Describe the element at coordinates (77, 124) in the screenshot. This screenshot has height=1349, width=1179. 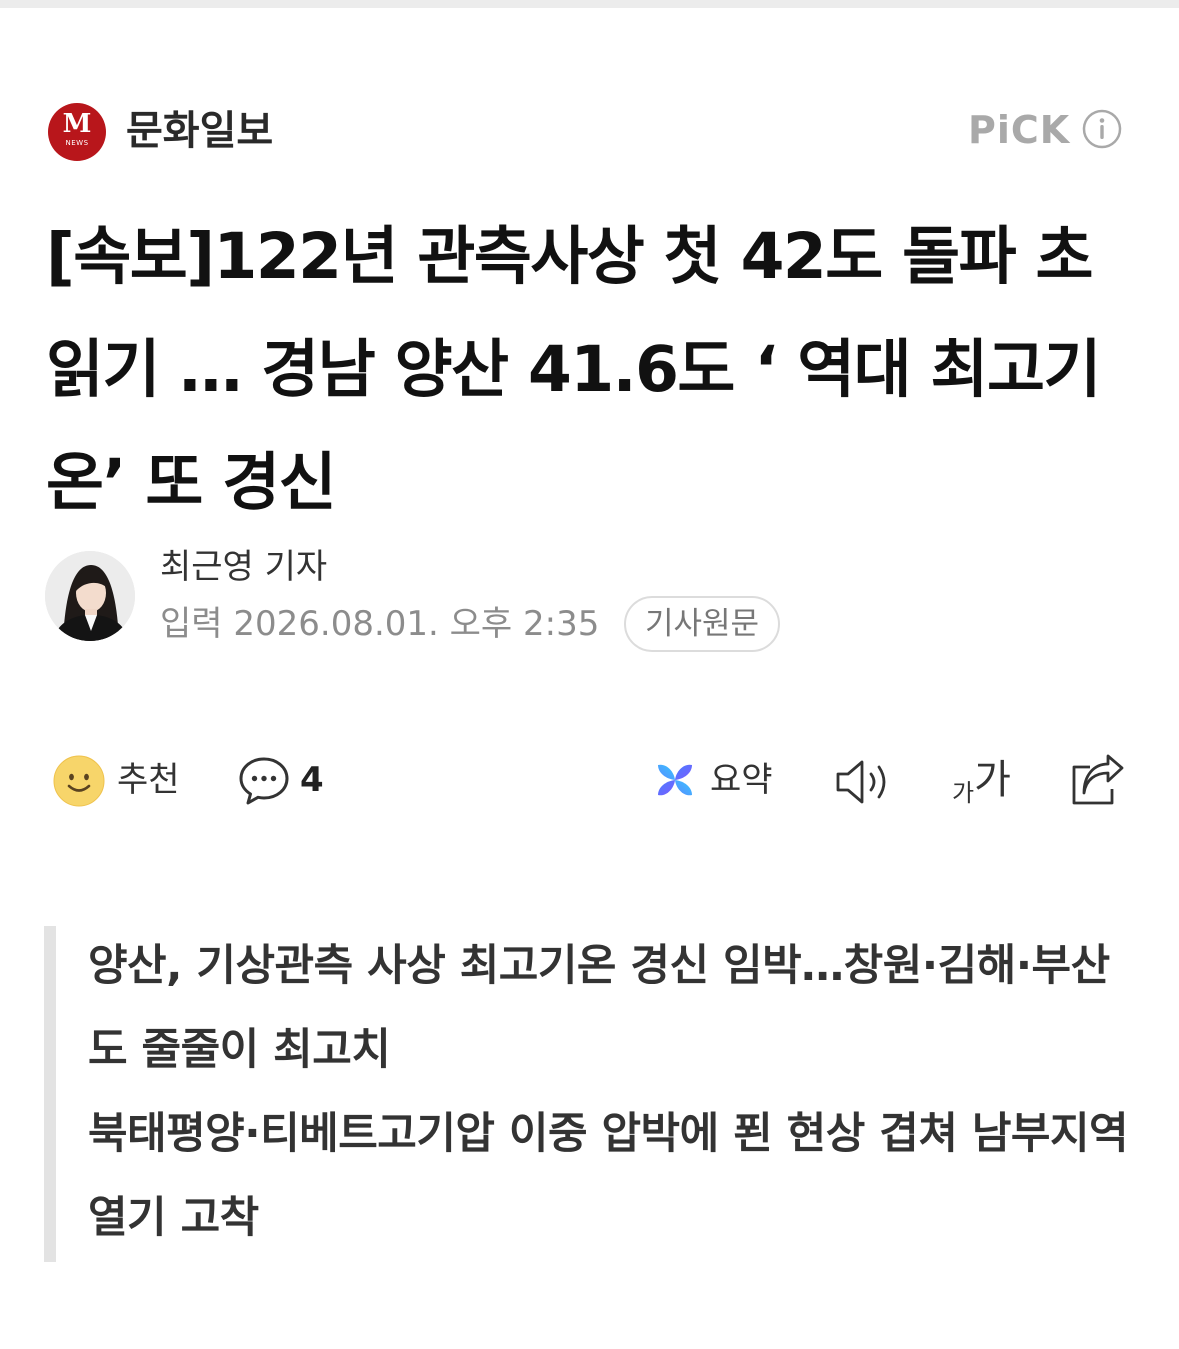
I see `press-logo-letter: M` at that location.